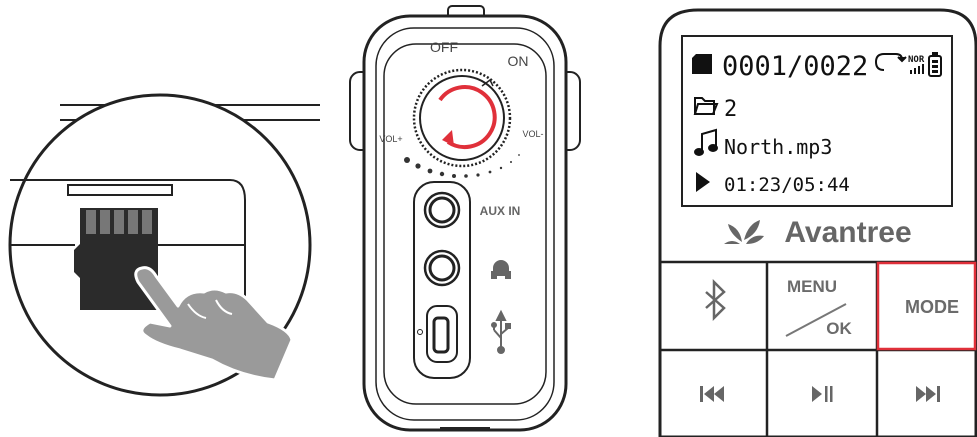 The image size is (977, 437). I want to click on menu-ok-button: MENU OK, so click(822, 306).